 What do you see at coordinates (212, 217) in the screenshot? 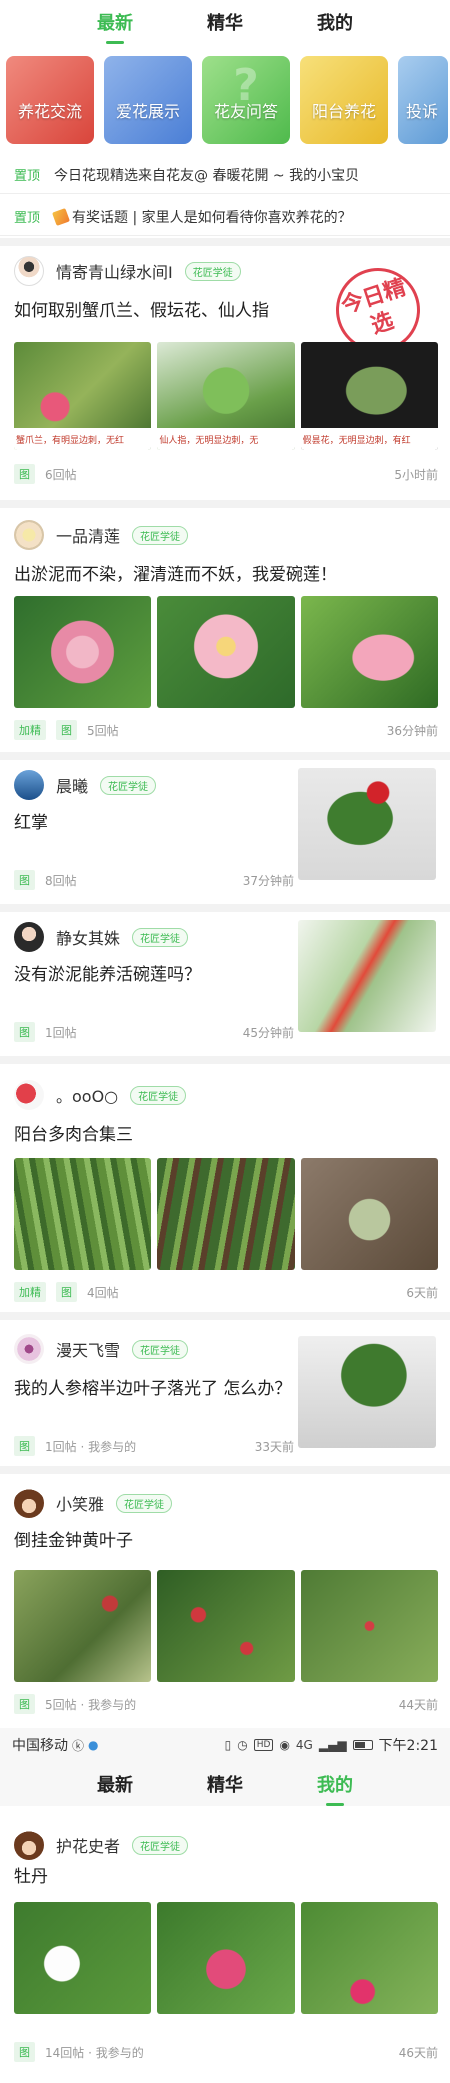
I see `pinned-text: 有奖话题 | 家里人是如何看待你喜欢养花的？` at bounding box center [212, 217].